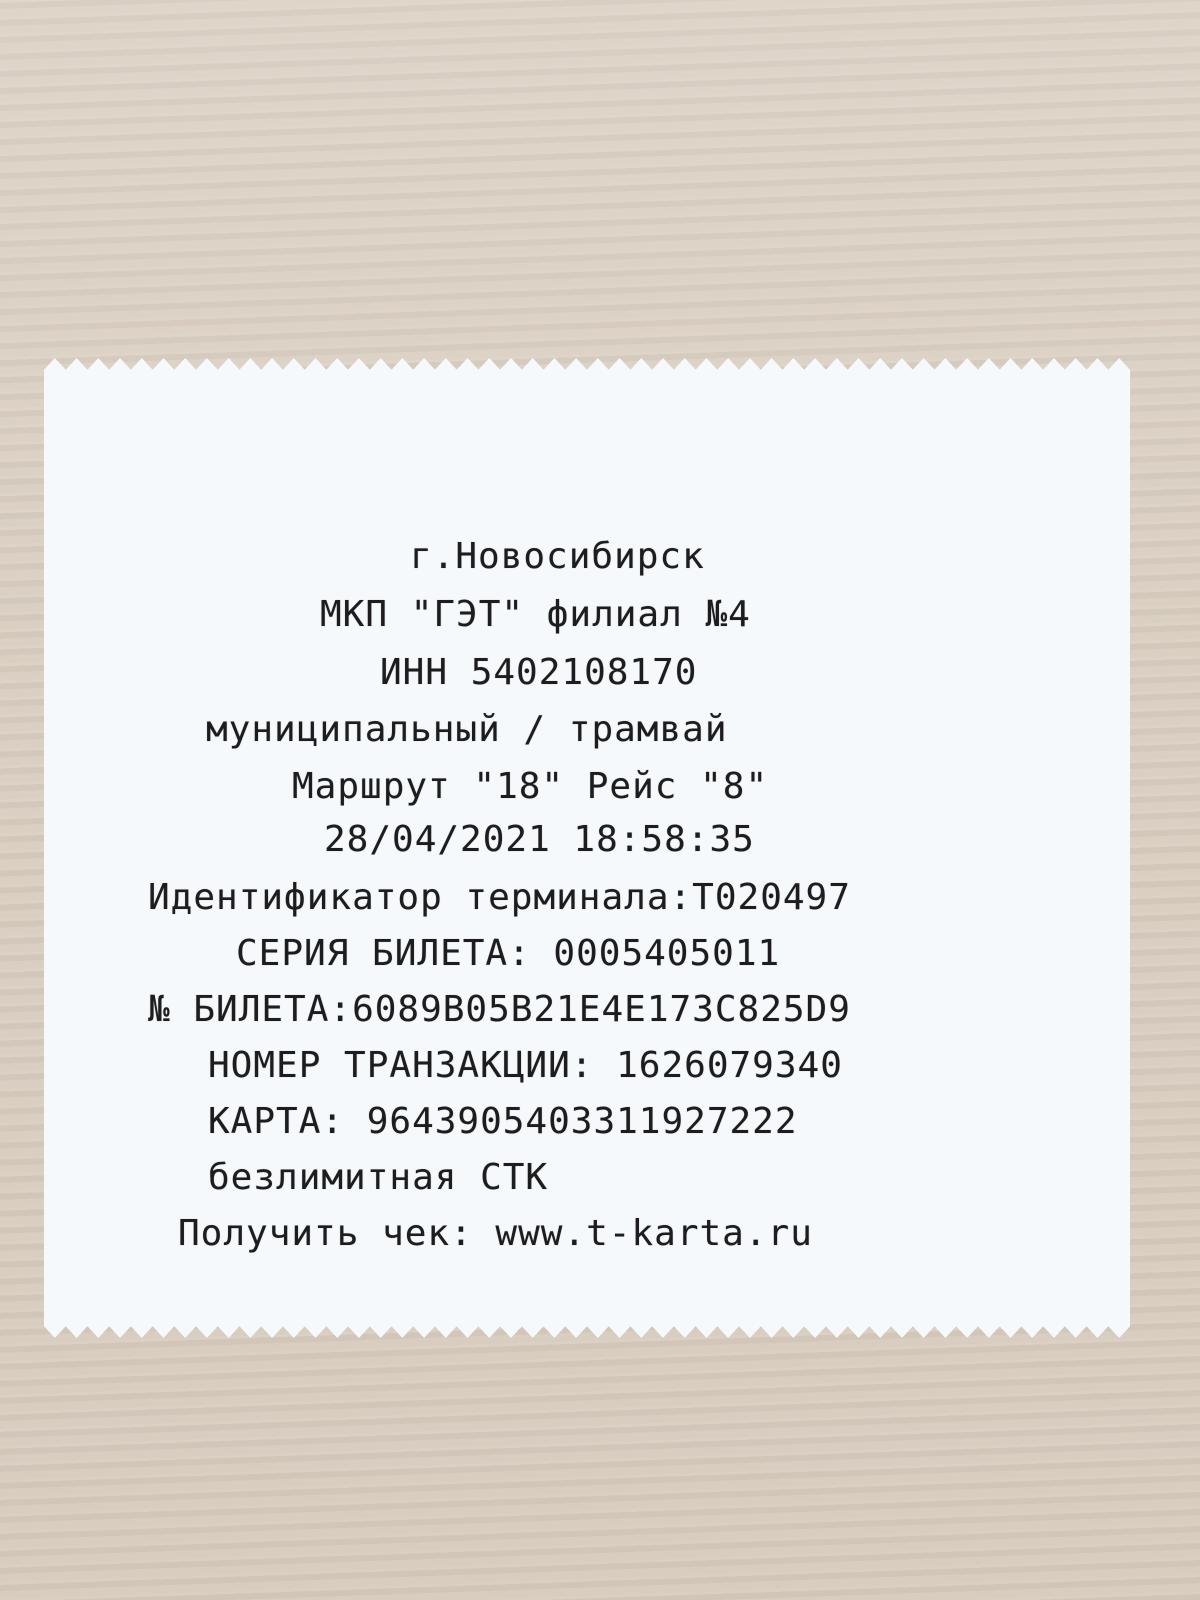 The height and width of the screenshot is (1600, 1200). What do you see at coordinates (499, 1009) in the screenshot?
I see `ticket-number-line: № БИЛЕТА:6089B05B21E4E173C825D9` at bounding box center [499, 1009].